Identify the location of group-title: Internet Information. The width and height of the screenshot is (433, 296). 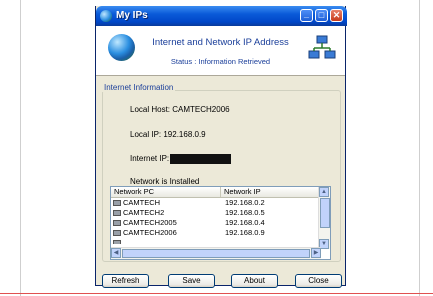
(139, 87).